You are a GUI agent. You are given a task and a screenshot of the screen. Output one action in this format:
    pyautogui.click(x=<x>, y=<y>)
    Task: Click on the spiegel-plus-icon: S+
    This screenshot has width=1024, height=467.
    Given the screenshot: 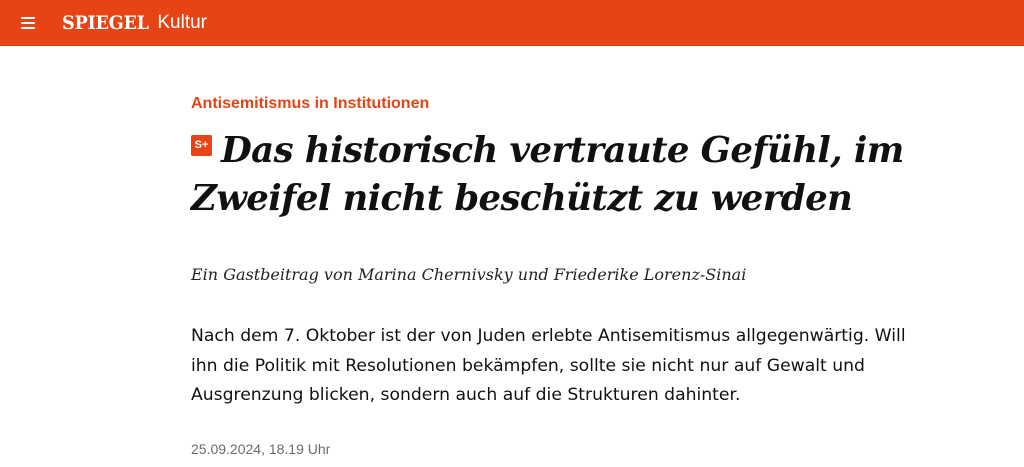 What is the action you would take?
    pyautogui.click(x=201, y=145)
    